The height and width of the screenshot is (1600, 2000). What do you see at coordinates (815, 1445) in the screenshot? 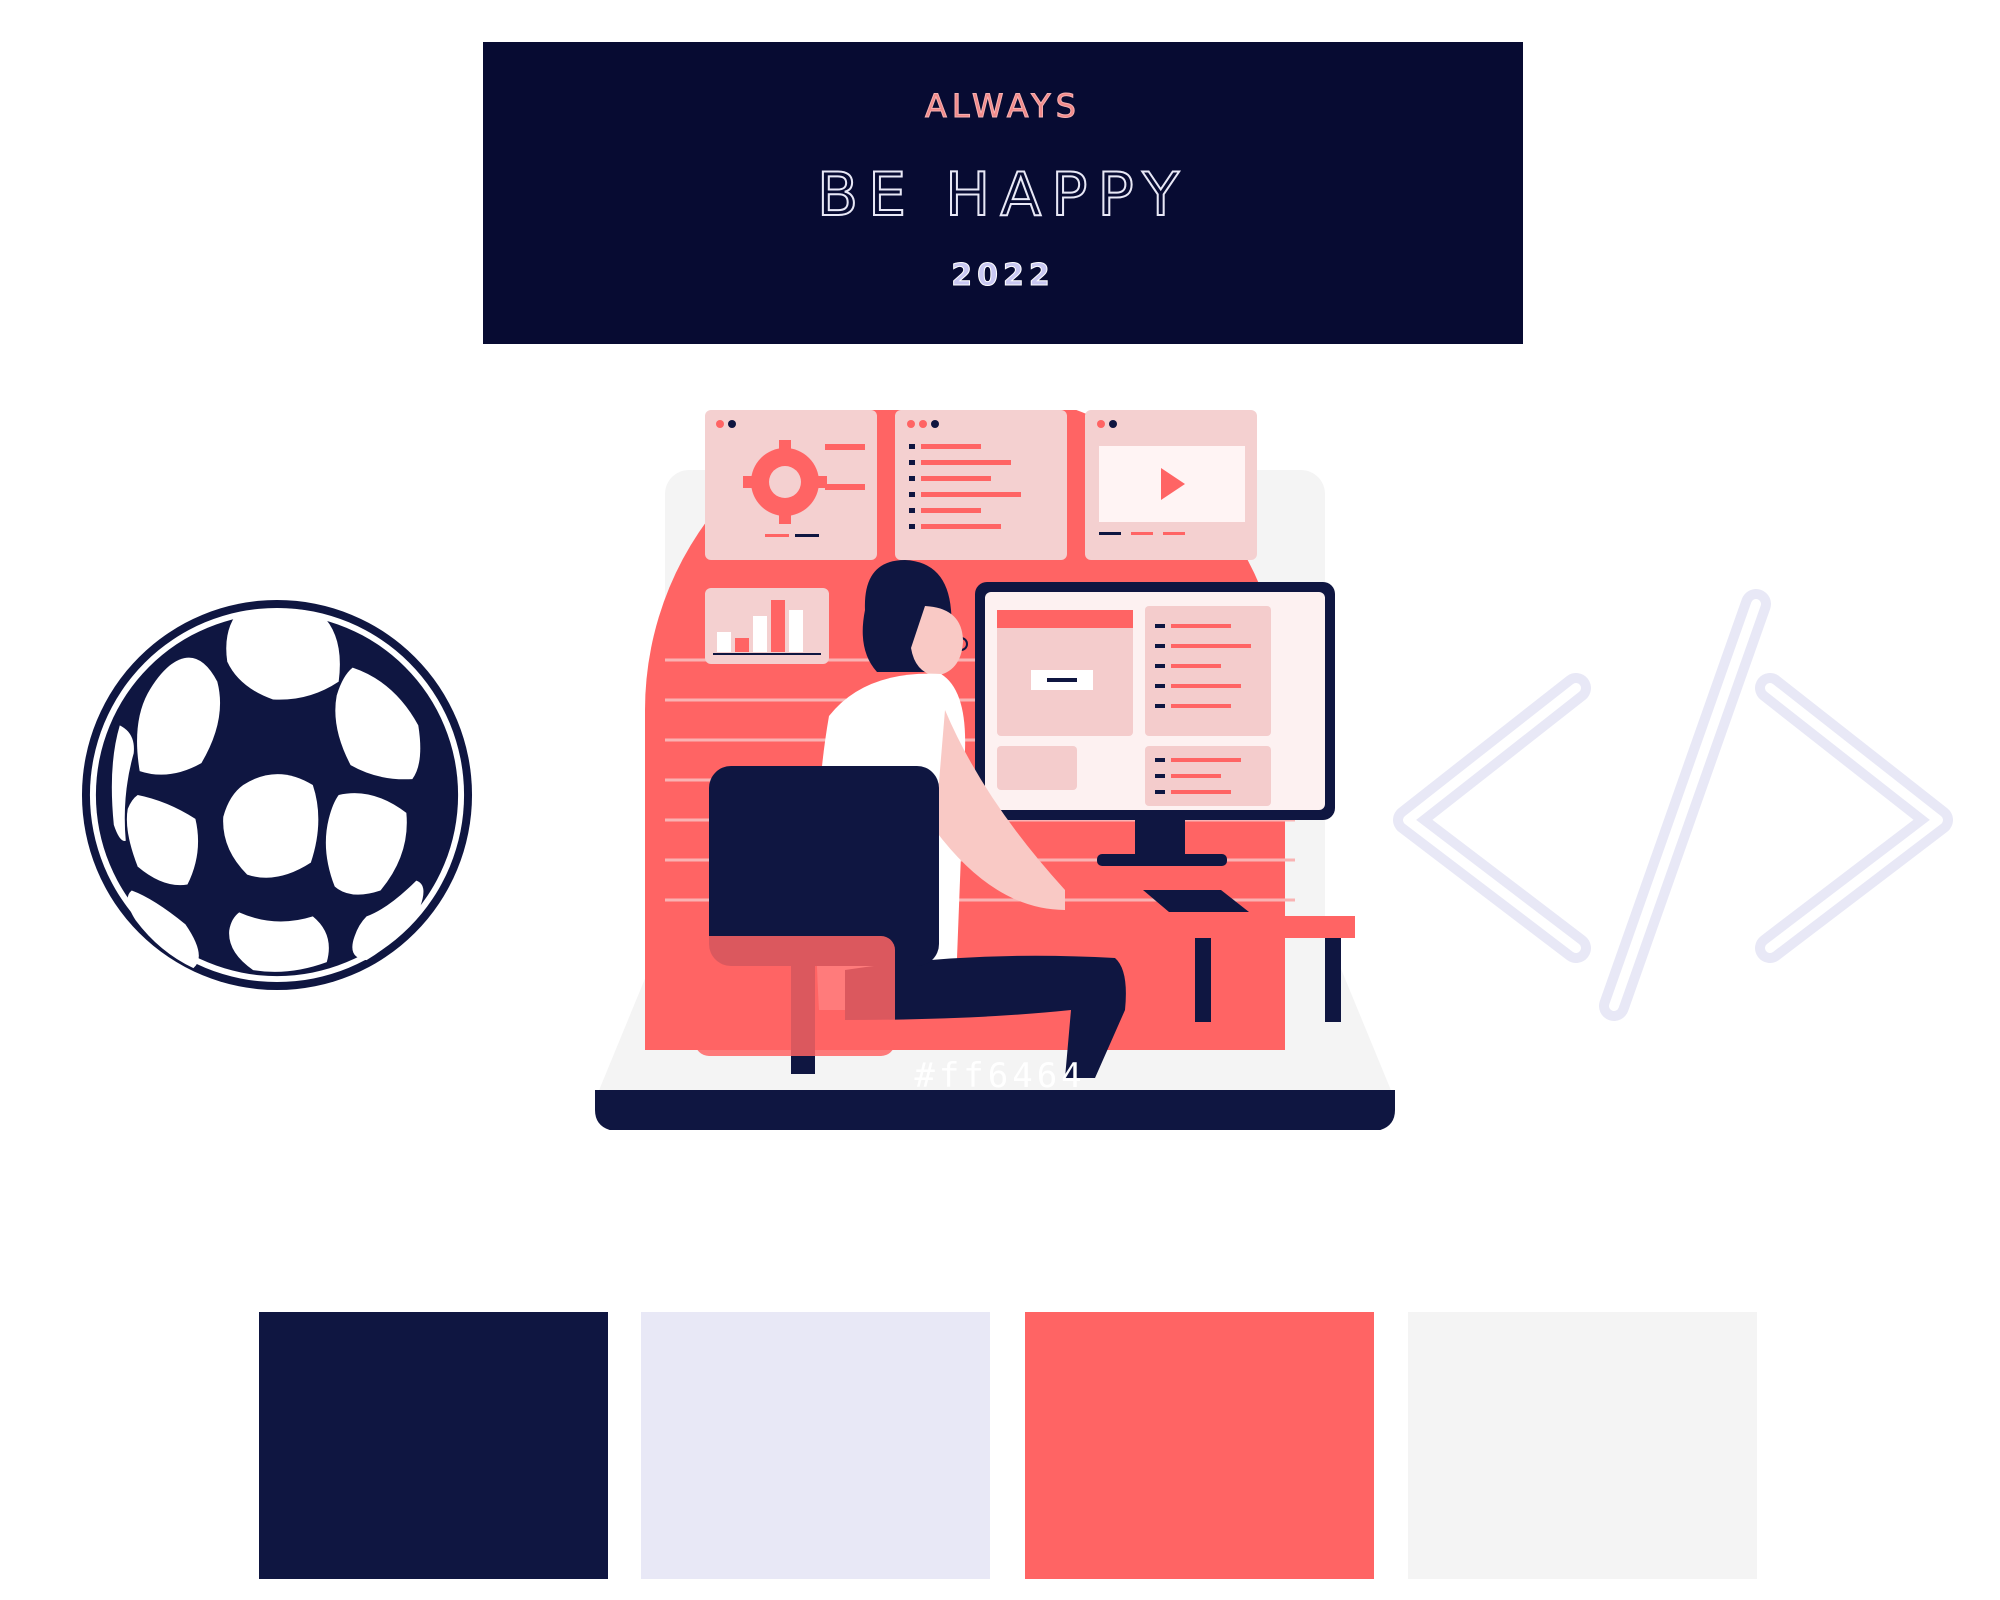
I see `swatch-lavender` at bounding box center [815, 1445].